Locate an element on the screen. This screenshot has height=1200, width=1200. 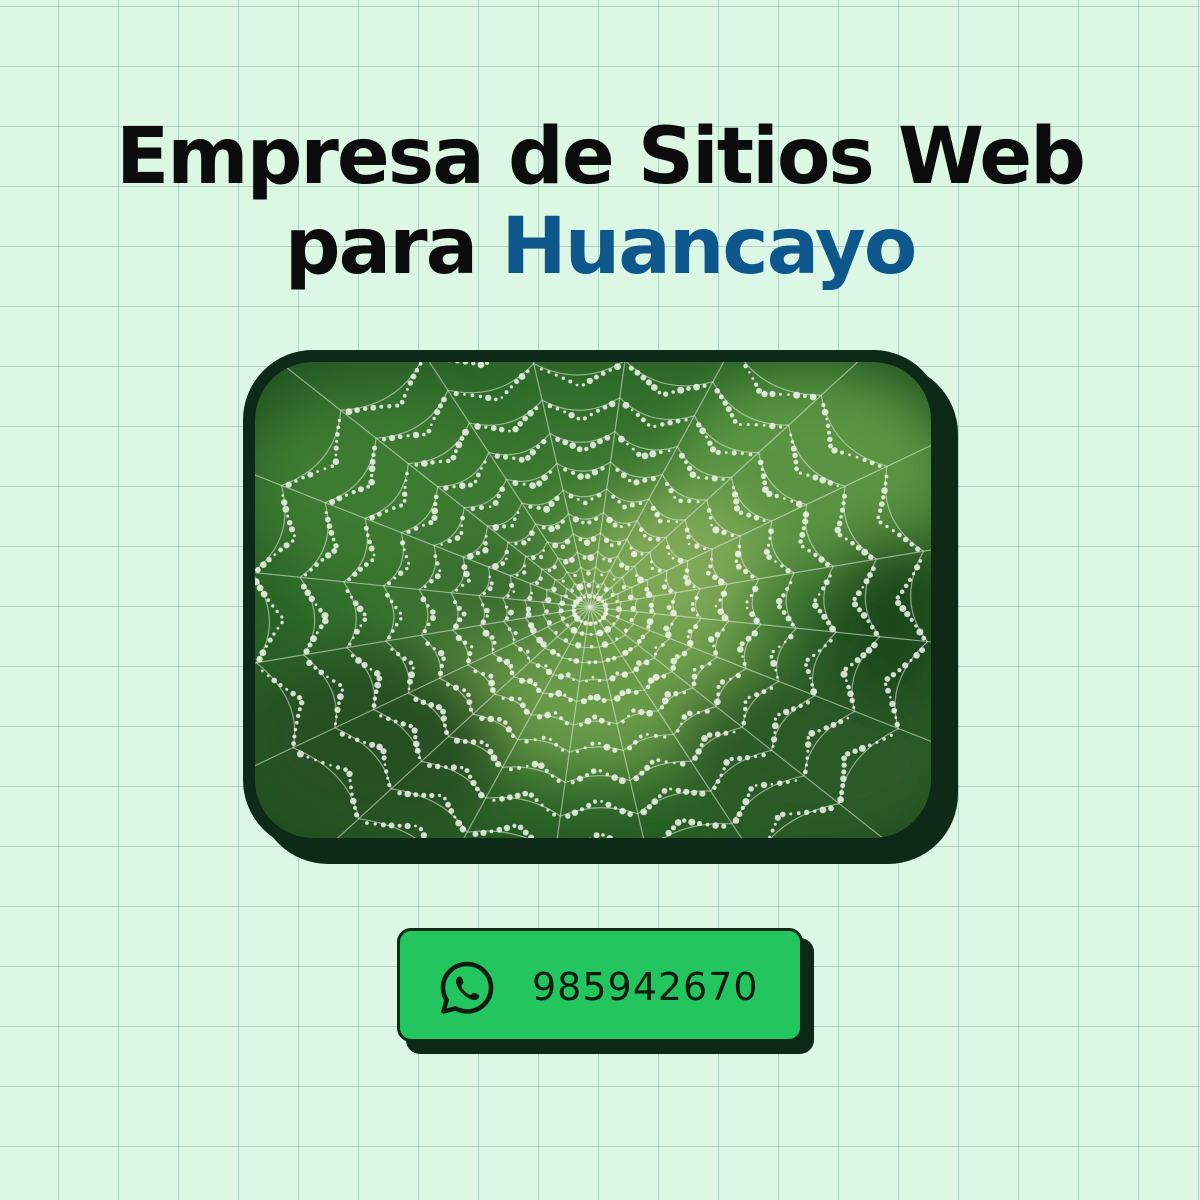
headline-line-2-prefix: para is located at coordinates (393, 247).